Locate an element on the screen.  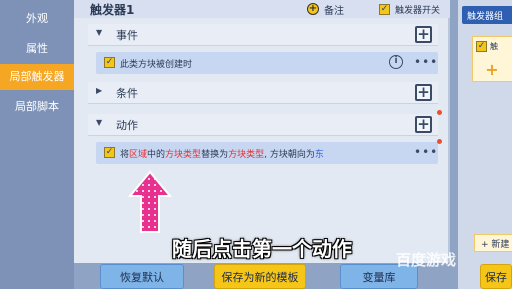
trigger-group-label: 触发器组 is located at coordinates (485, 17).